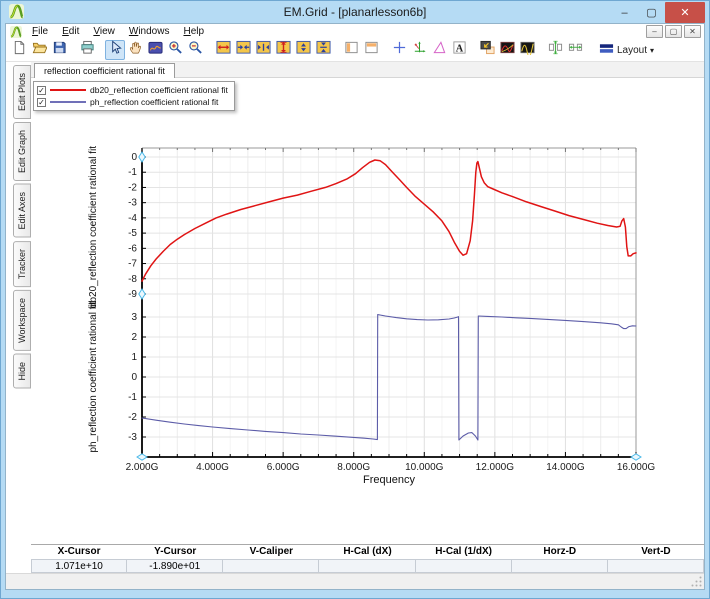  I want to click on document-logo-icon, so click(16, 31).